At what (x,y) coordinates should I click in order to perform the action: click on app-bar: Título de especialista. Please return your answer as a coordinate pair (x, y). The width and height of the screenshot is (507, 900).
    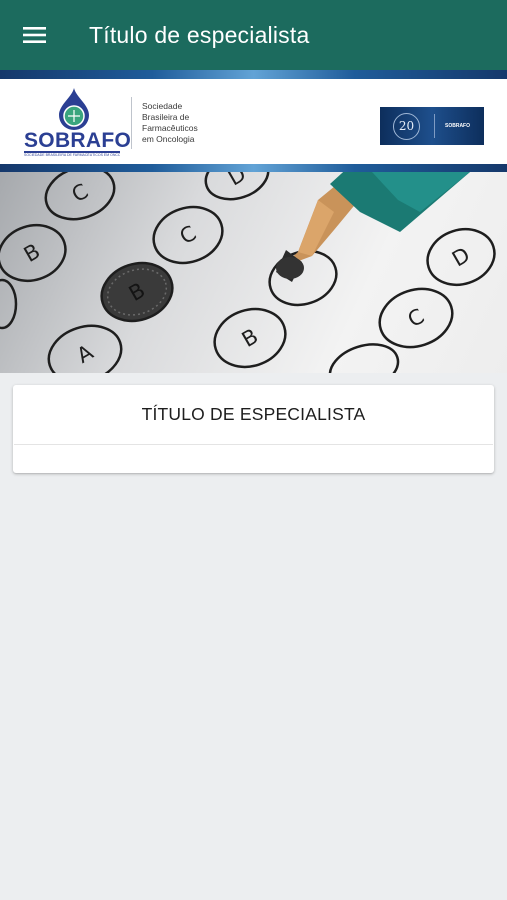
    Looking at the image, I should click on (253, 35).